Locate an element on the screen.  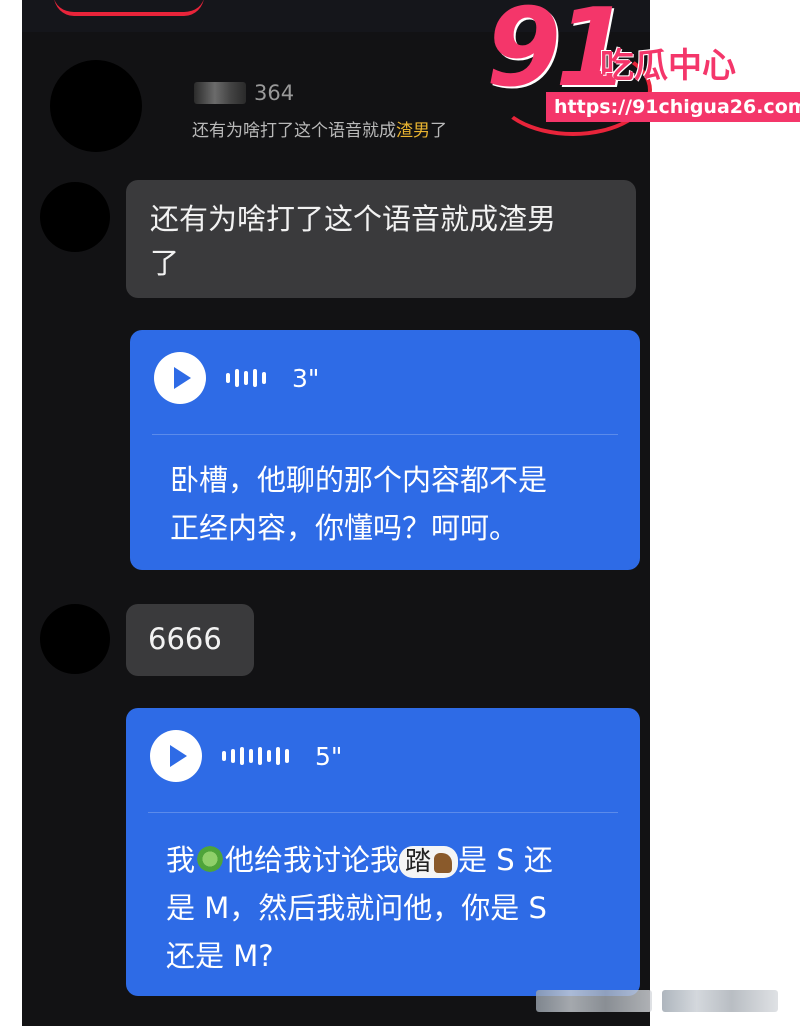
quote-count: 364 is located at coordinates (274, 93).